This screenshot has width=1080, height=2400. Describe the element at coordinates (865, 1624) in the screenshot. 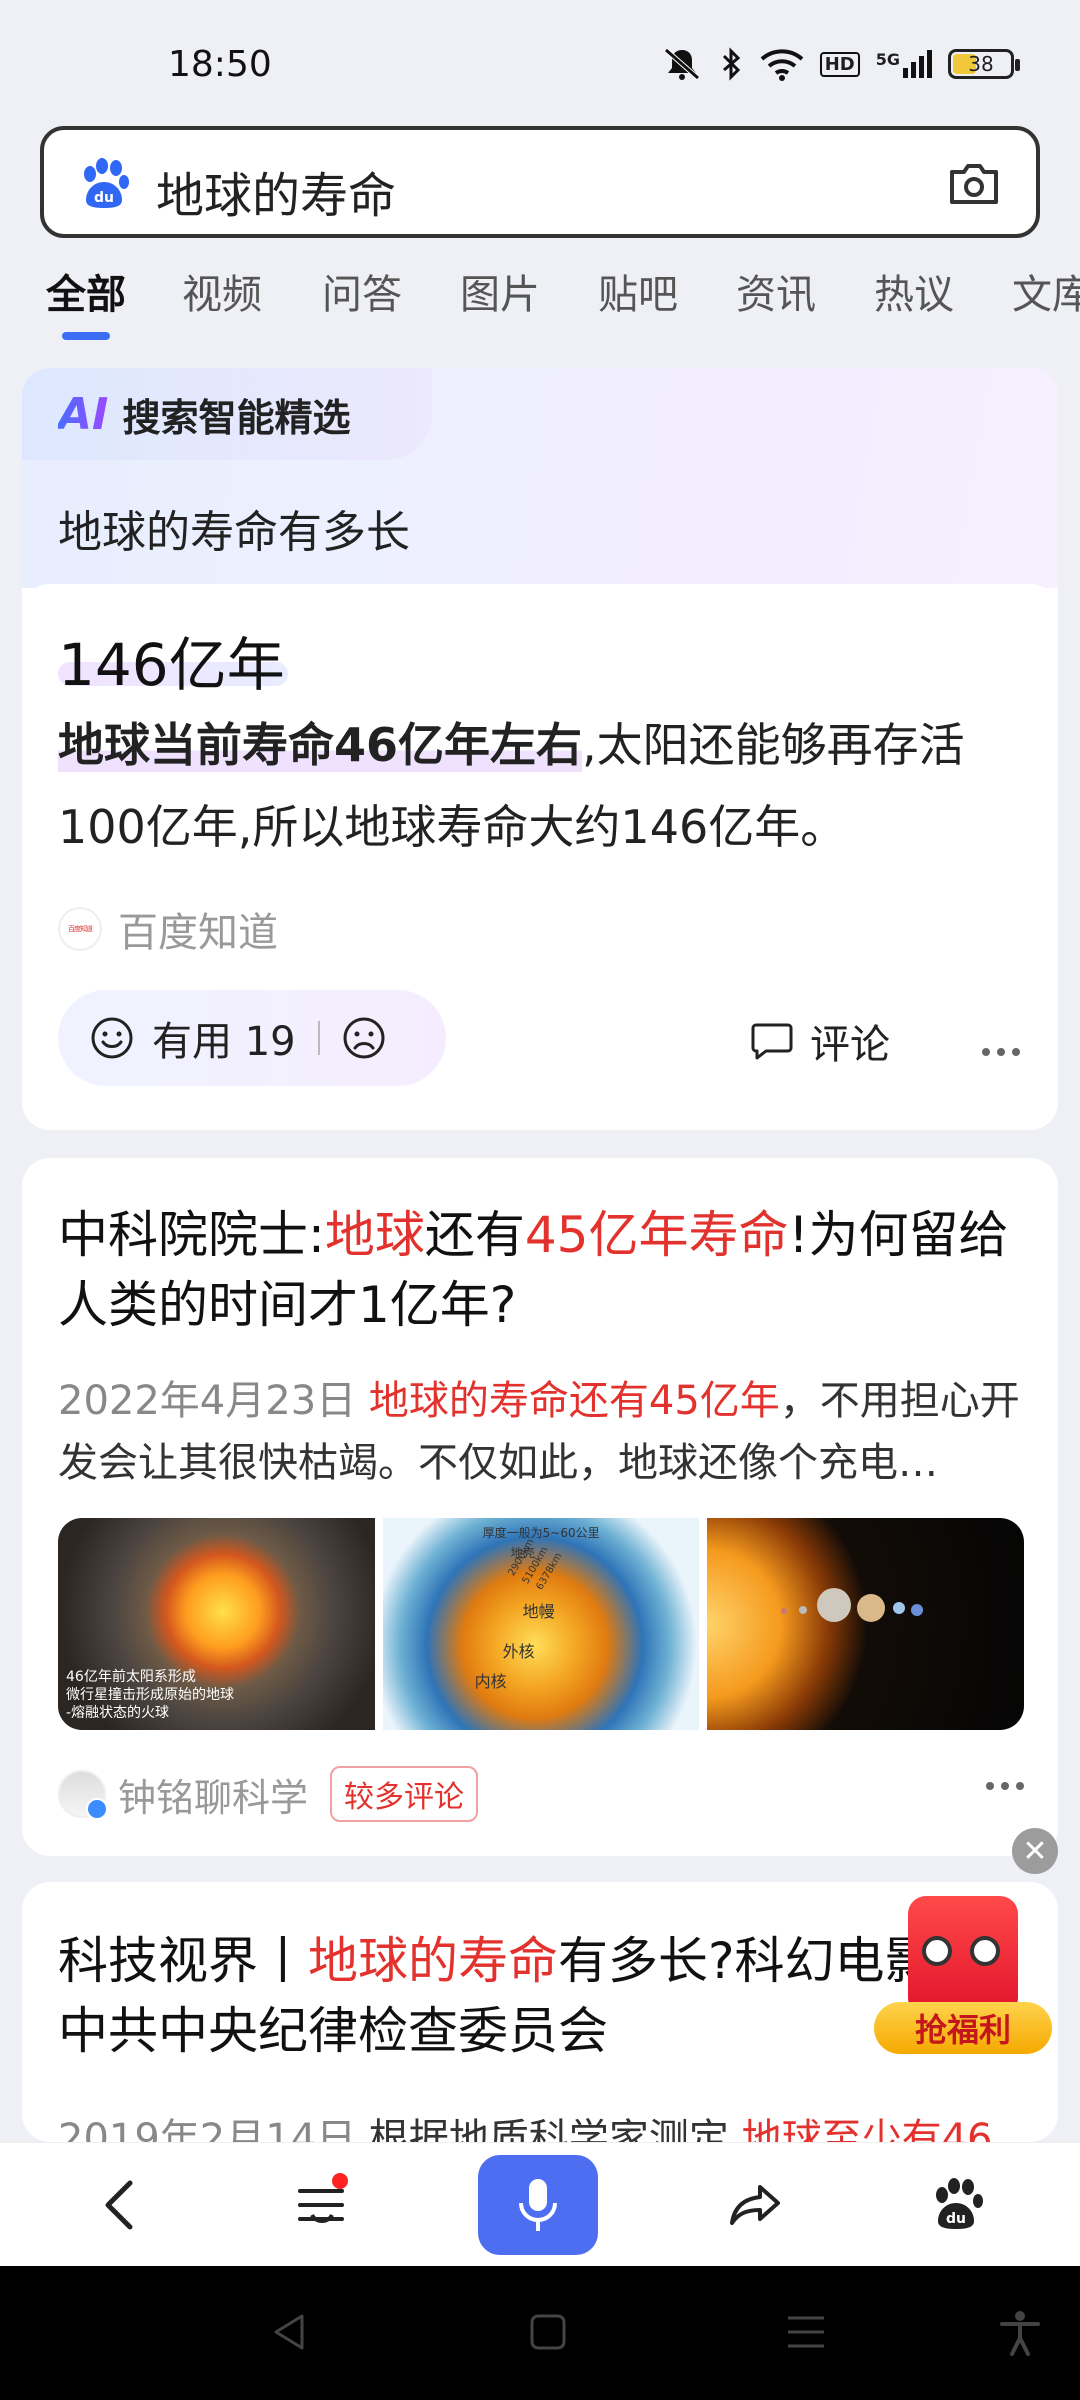

I see `result-image-solar-system` at that location.